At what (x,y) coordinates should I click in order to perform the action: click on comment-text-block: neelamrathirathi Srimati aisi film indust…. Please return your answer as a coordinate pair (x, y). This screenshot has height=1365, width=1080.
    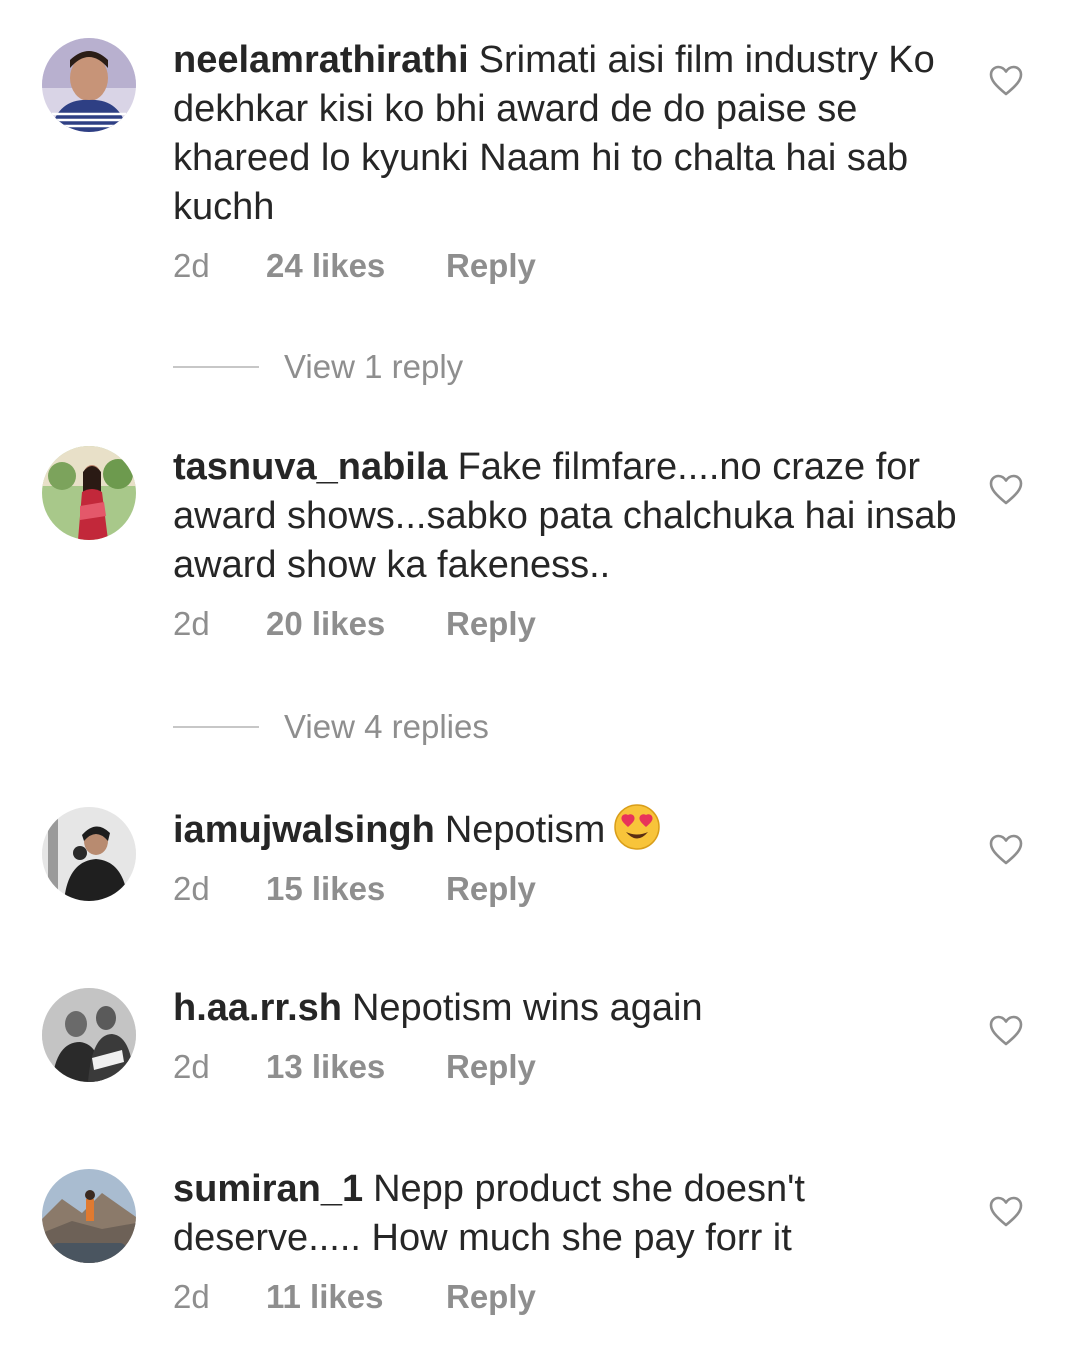
    Looking at the image, I should click on (568, 134).